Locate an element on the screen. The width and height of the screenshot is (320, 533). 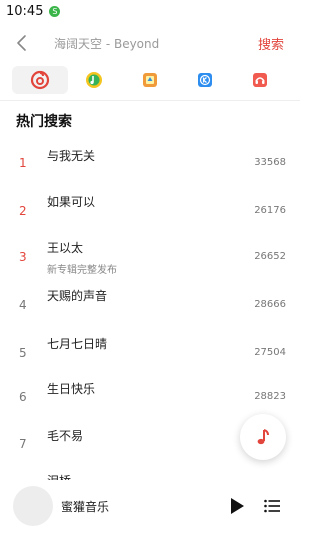
source-tab-qq is located at coordinates (94, 80).